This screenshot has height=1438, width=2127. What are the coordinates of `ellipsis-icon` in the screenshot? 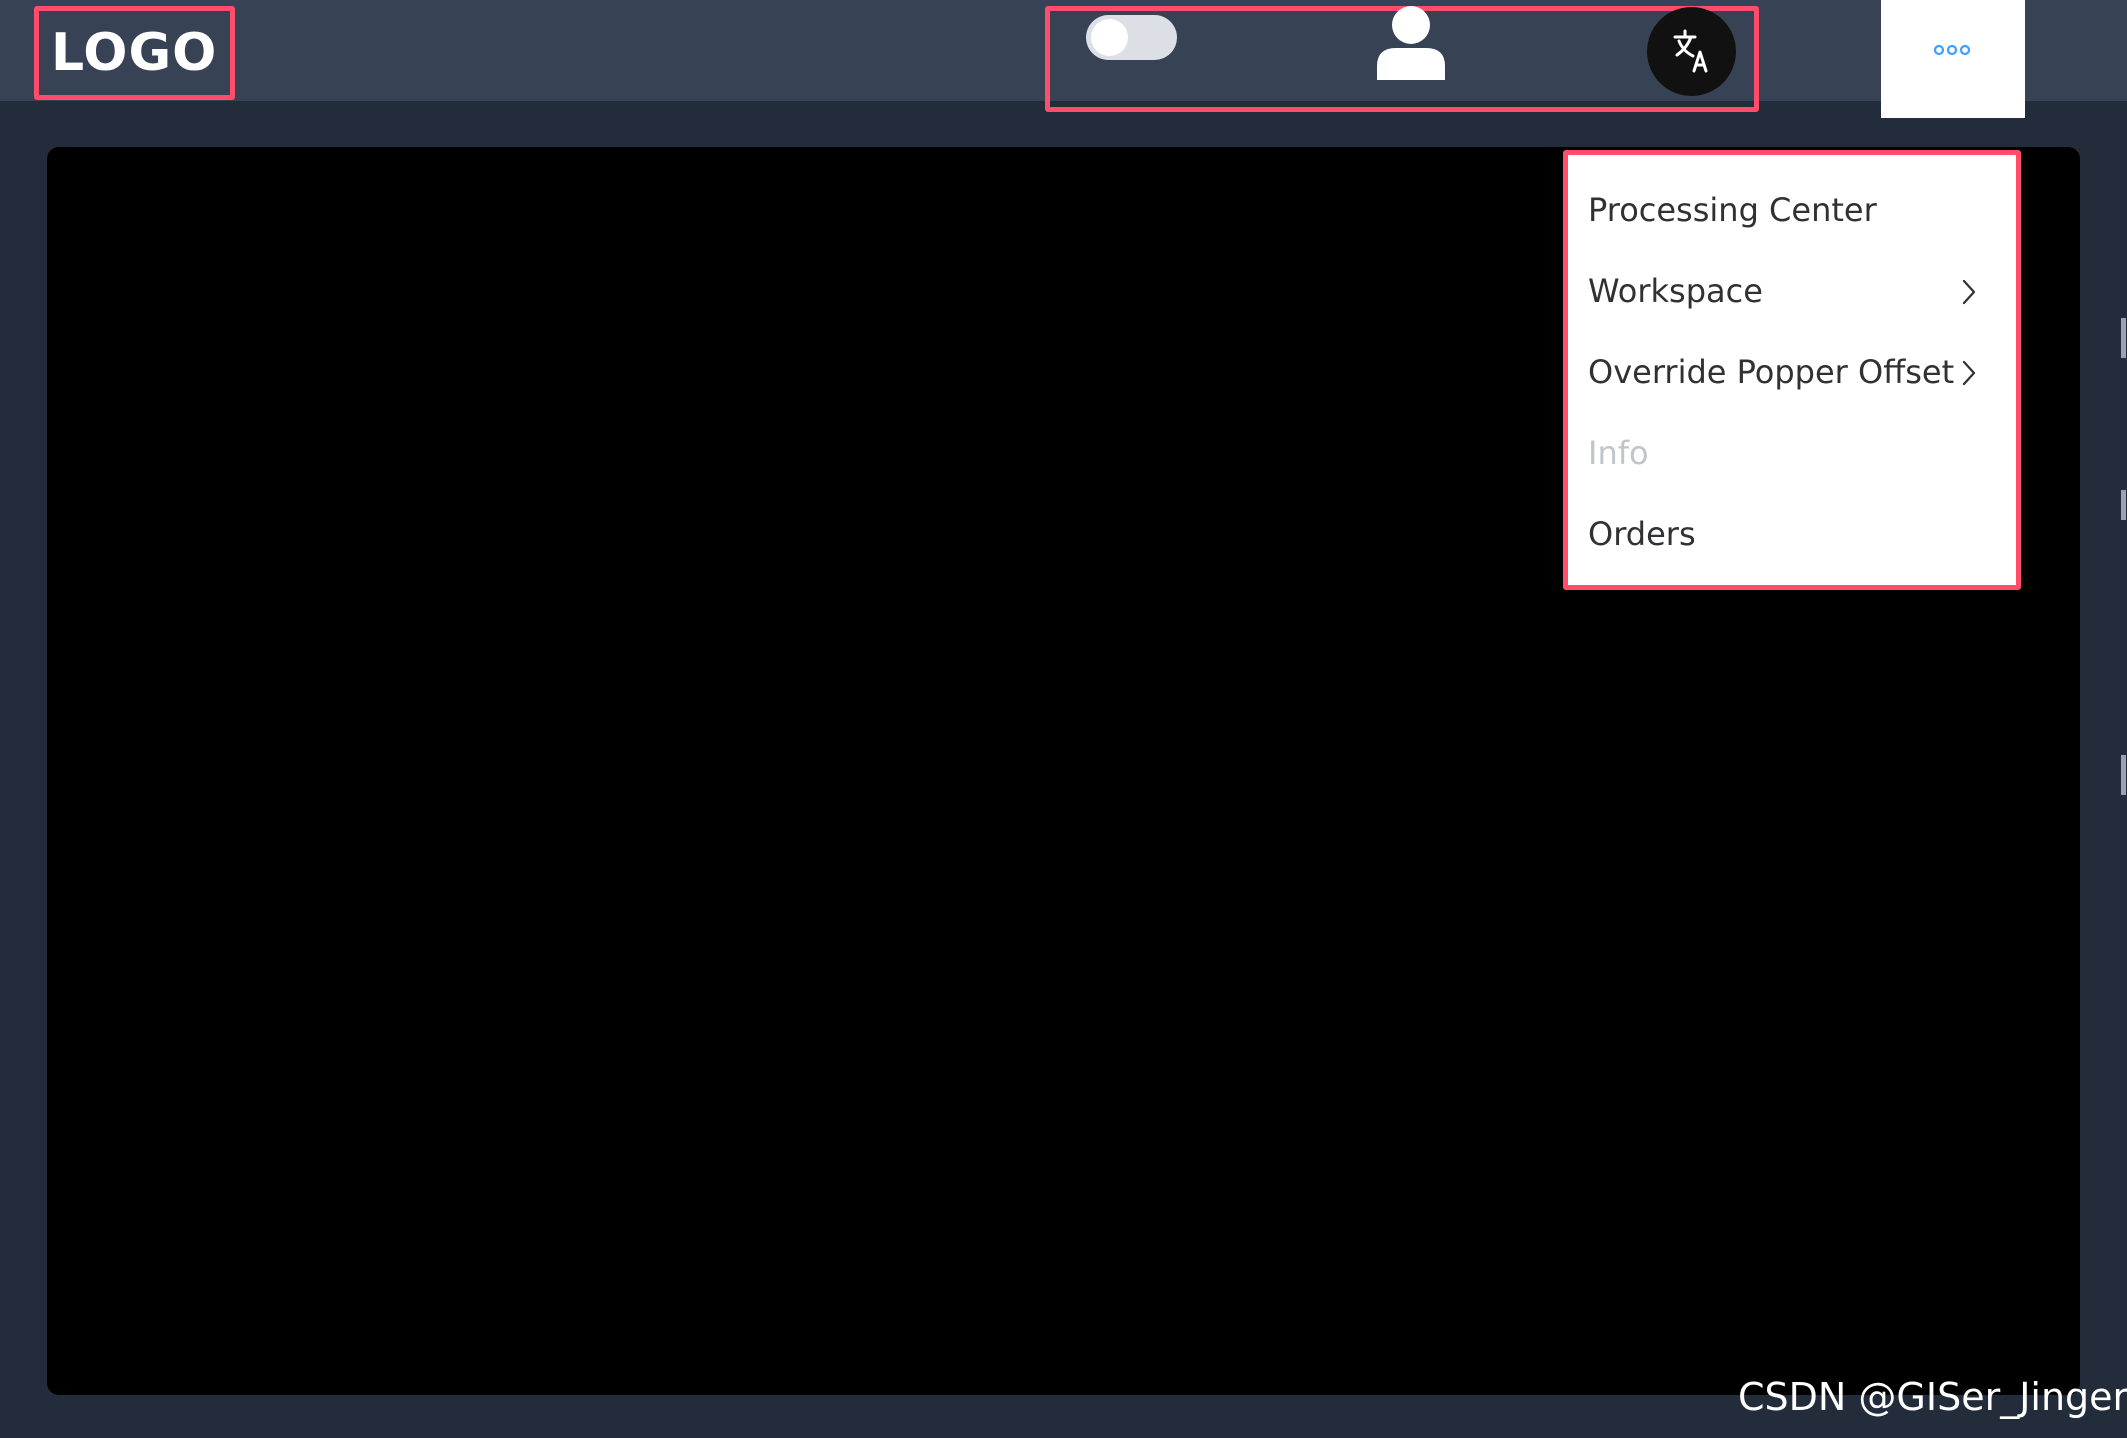 It's located at (1952, 50).